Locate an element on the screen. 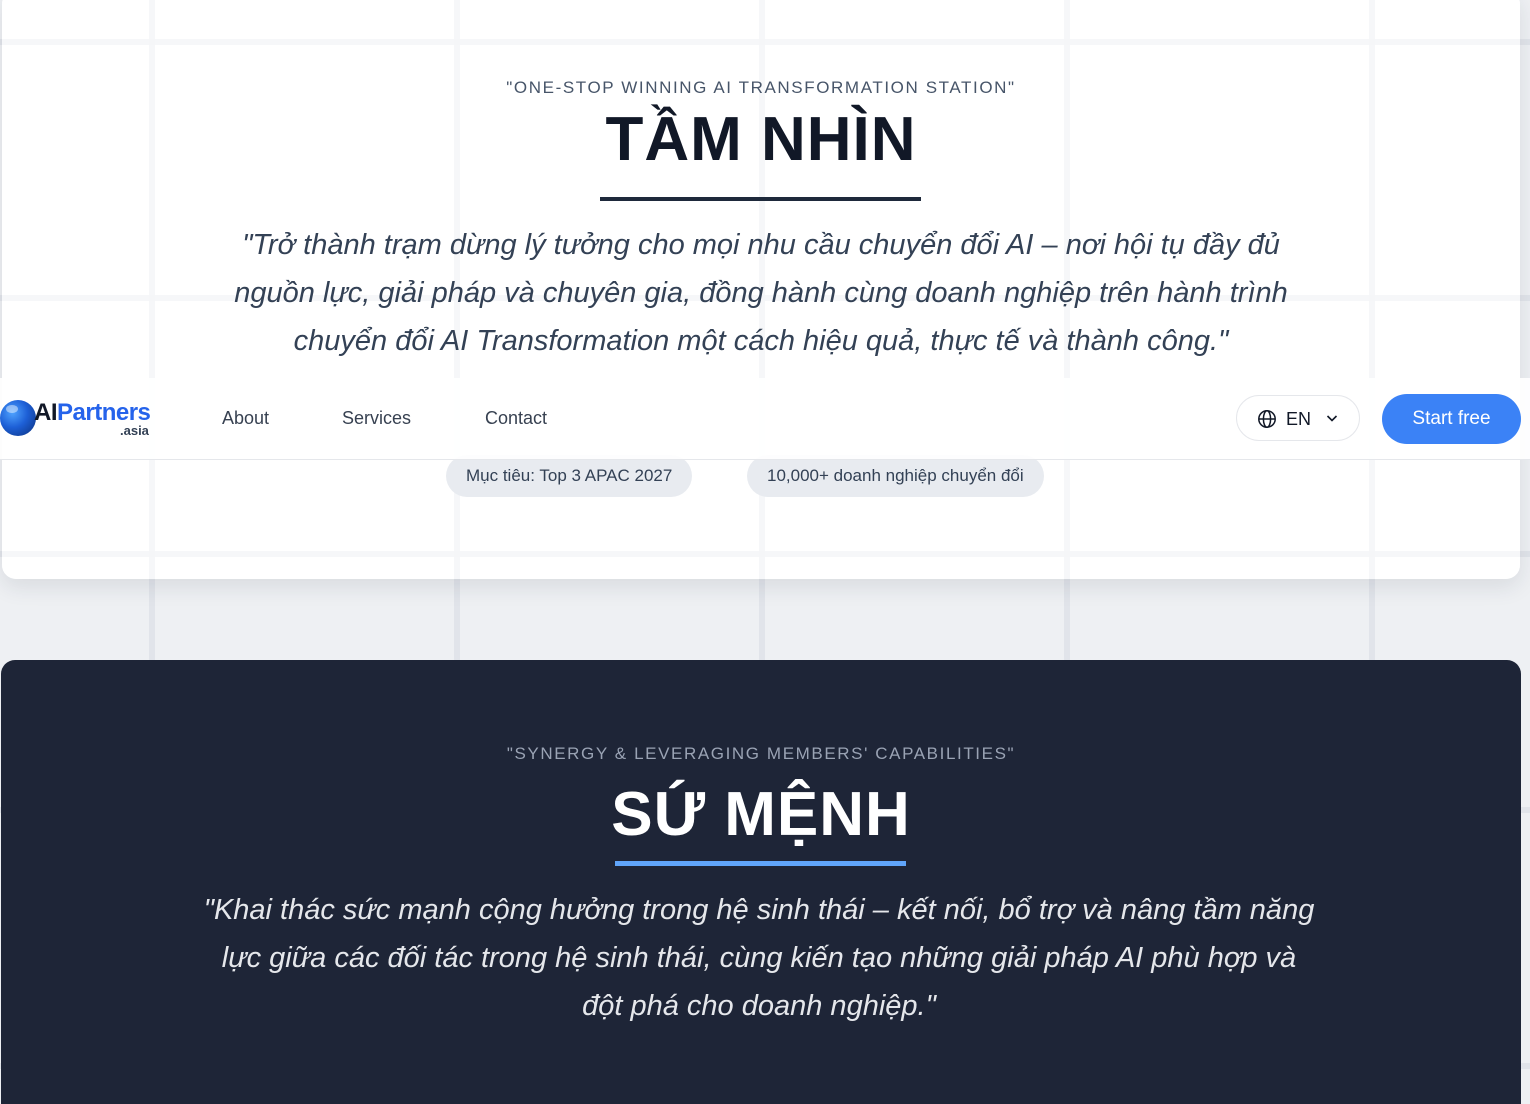 Image resolution: width=1530 pixels, height=1104 pixels. vision-pill-businesses: 10,000+ doanh nghiệp chuyển đổi is located at coordinates (895, 476).